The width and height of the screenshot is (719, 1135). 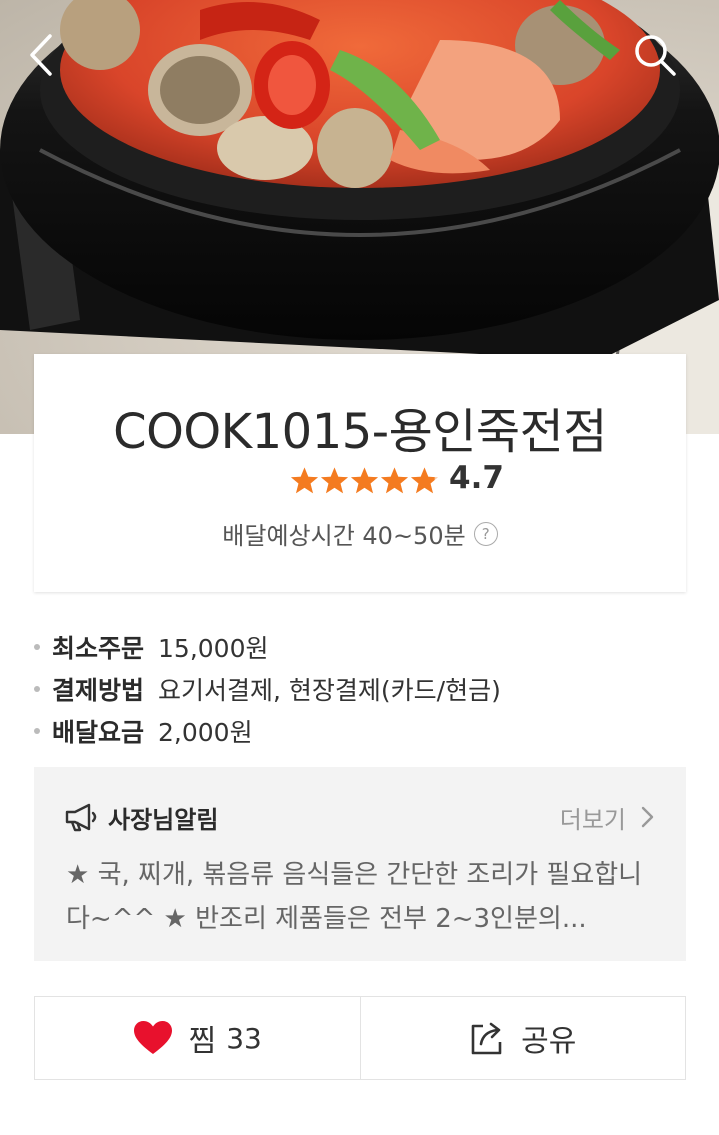 What do you see at coordinates (205, 732) in the screenshot?
I see `info-value: 2,000원` at bounding box center [205, 732].